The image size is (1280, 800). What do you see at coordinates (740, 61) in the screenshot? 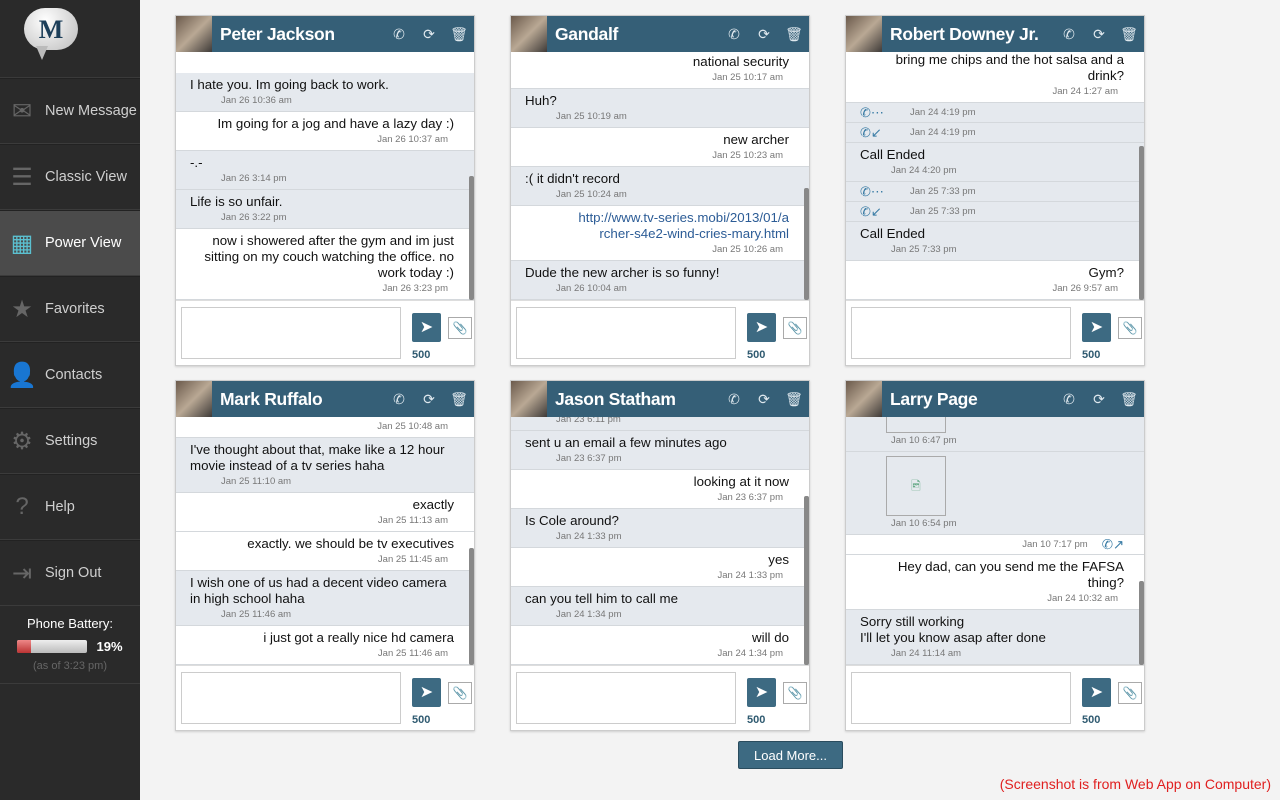
I see `message-text: national security` at bounding box center [740, 61].